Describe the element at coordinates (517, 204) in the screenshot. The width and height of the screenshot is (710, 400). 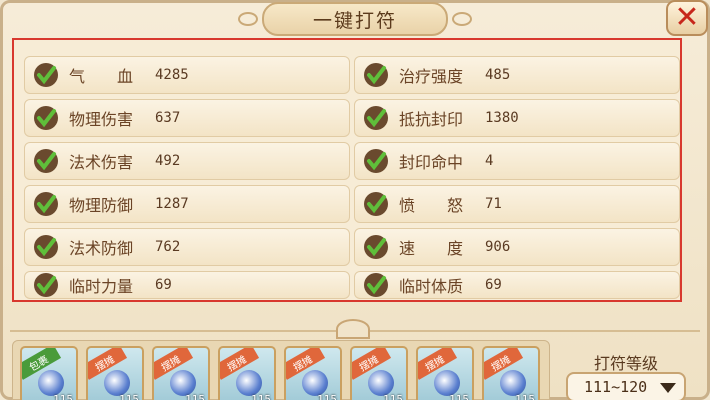
I see `stat-row-rage: 愤 怒 71` at that location.